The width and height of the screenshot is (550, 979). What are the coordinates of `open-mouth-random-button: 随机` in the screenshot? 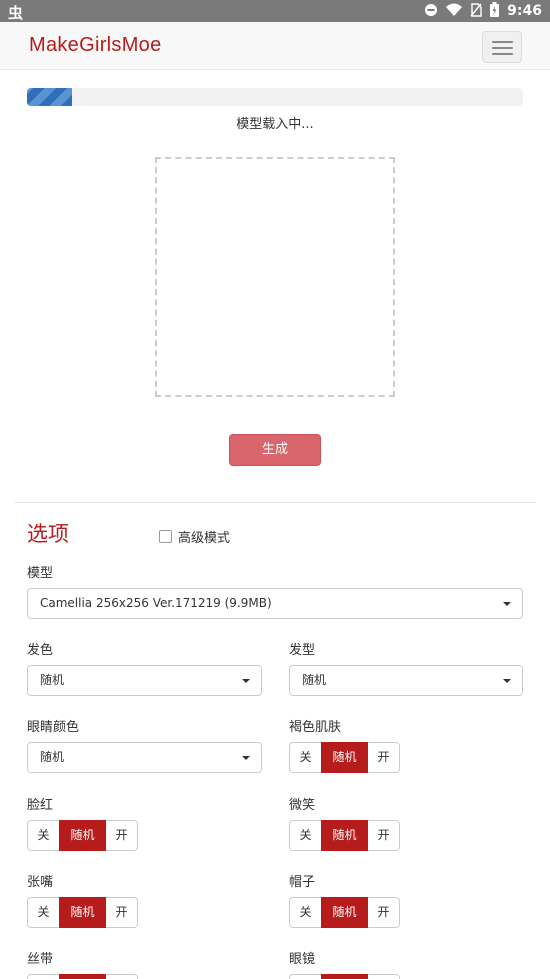 It's located at (82, 912).